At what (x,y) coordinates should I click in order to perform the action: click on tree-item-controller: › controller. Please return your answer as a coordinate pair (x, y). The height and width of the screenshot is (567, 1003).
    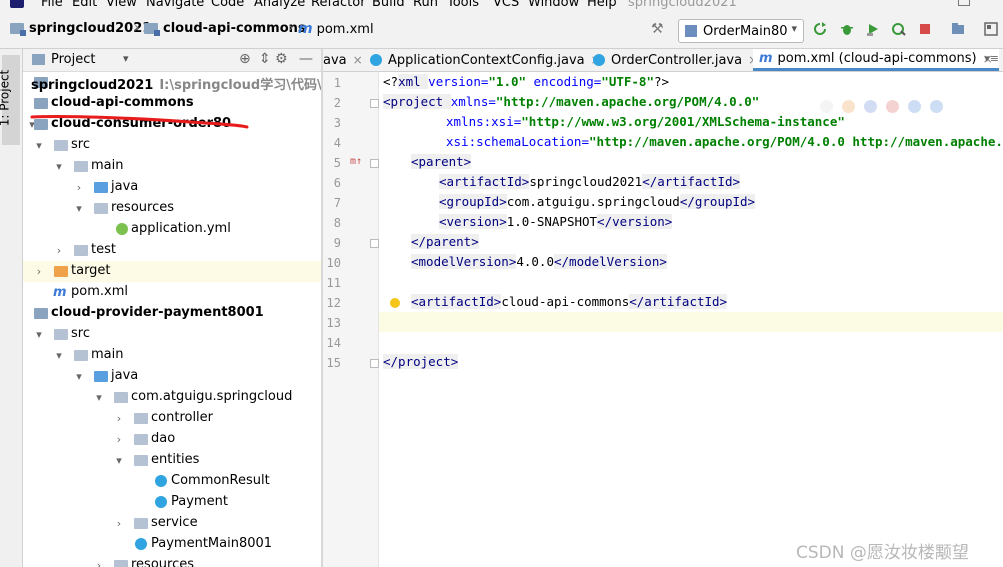
    Looking at the image, I should click on (172, 418).